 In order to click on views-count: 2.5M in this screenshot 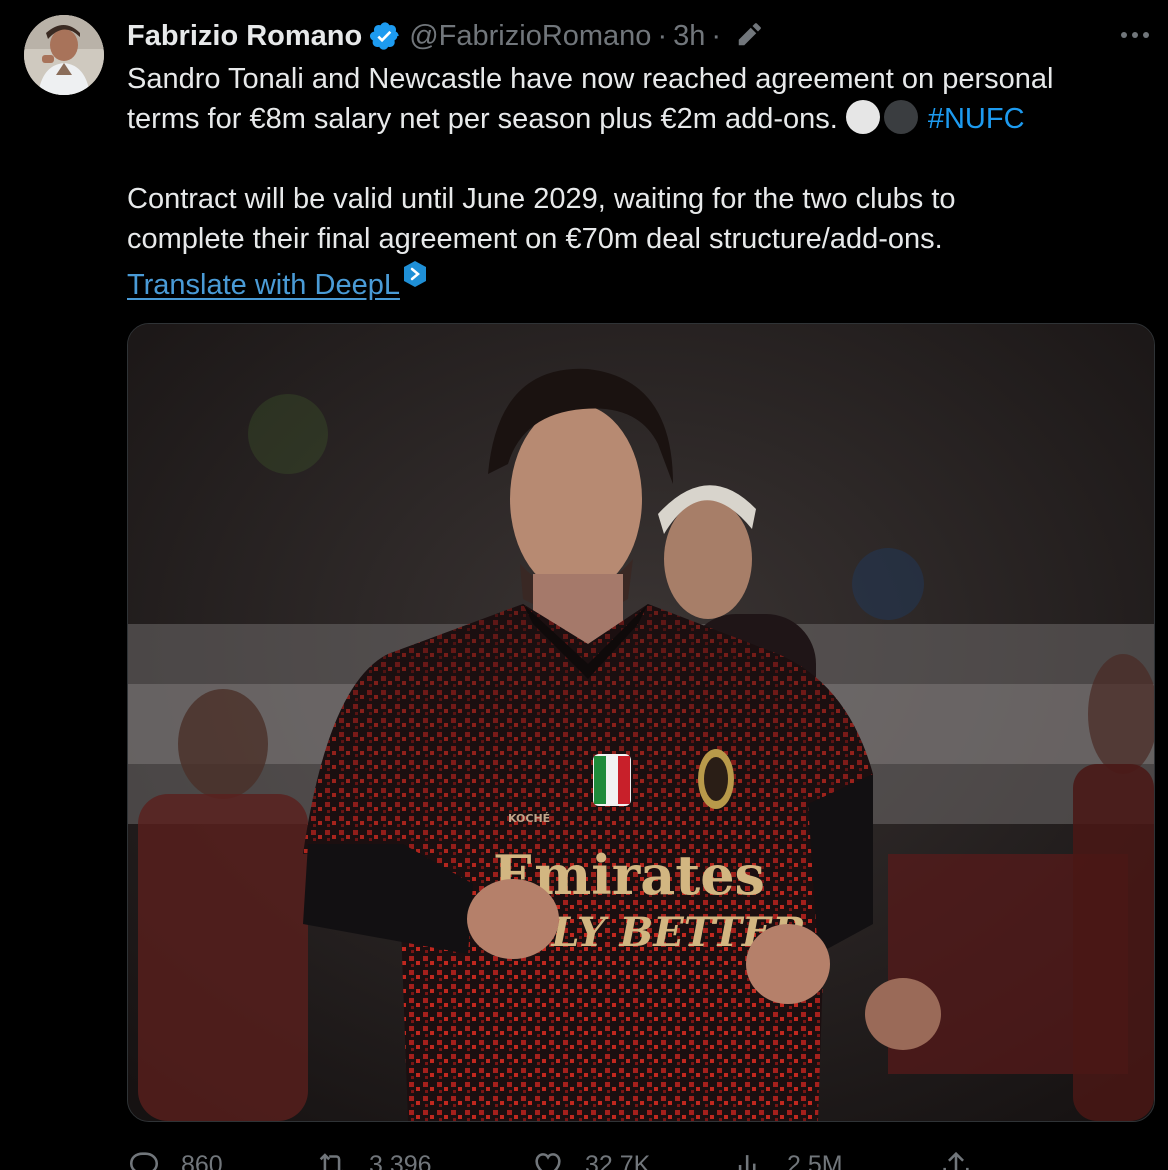, I will do `click(815, 1160)`.